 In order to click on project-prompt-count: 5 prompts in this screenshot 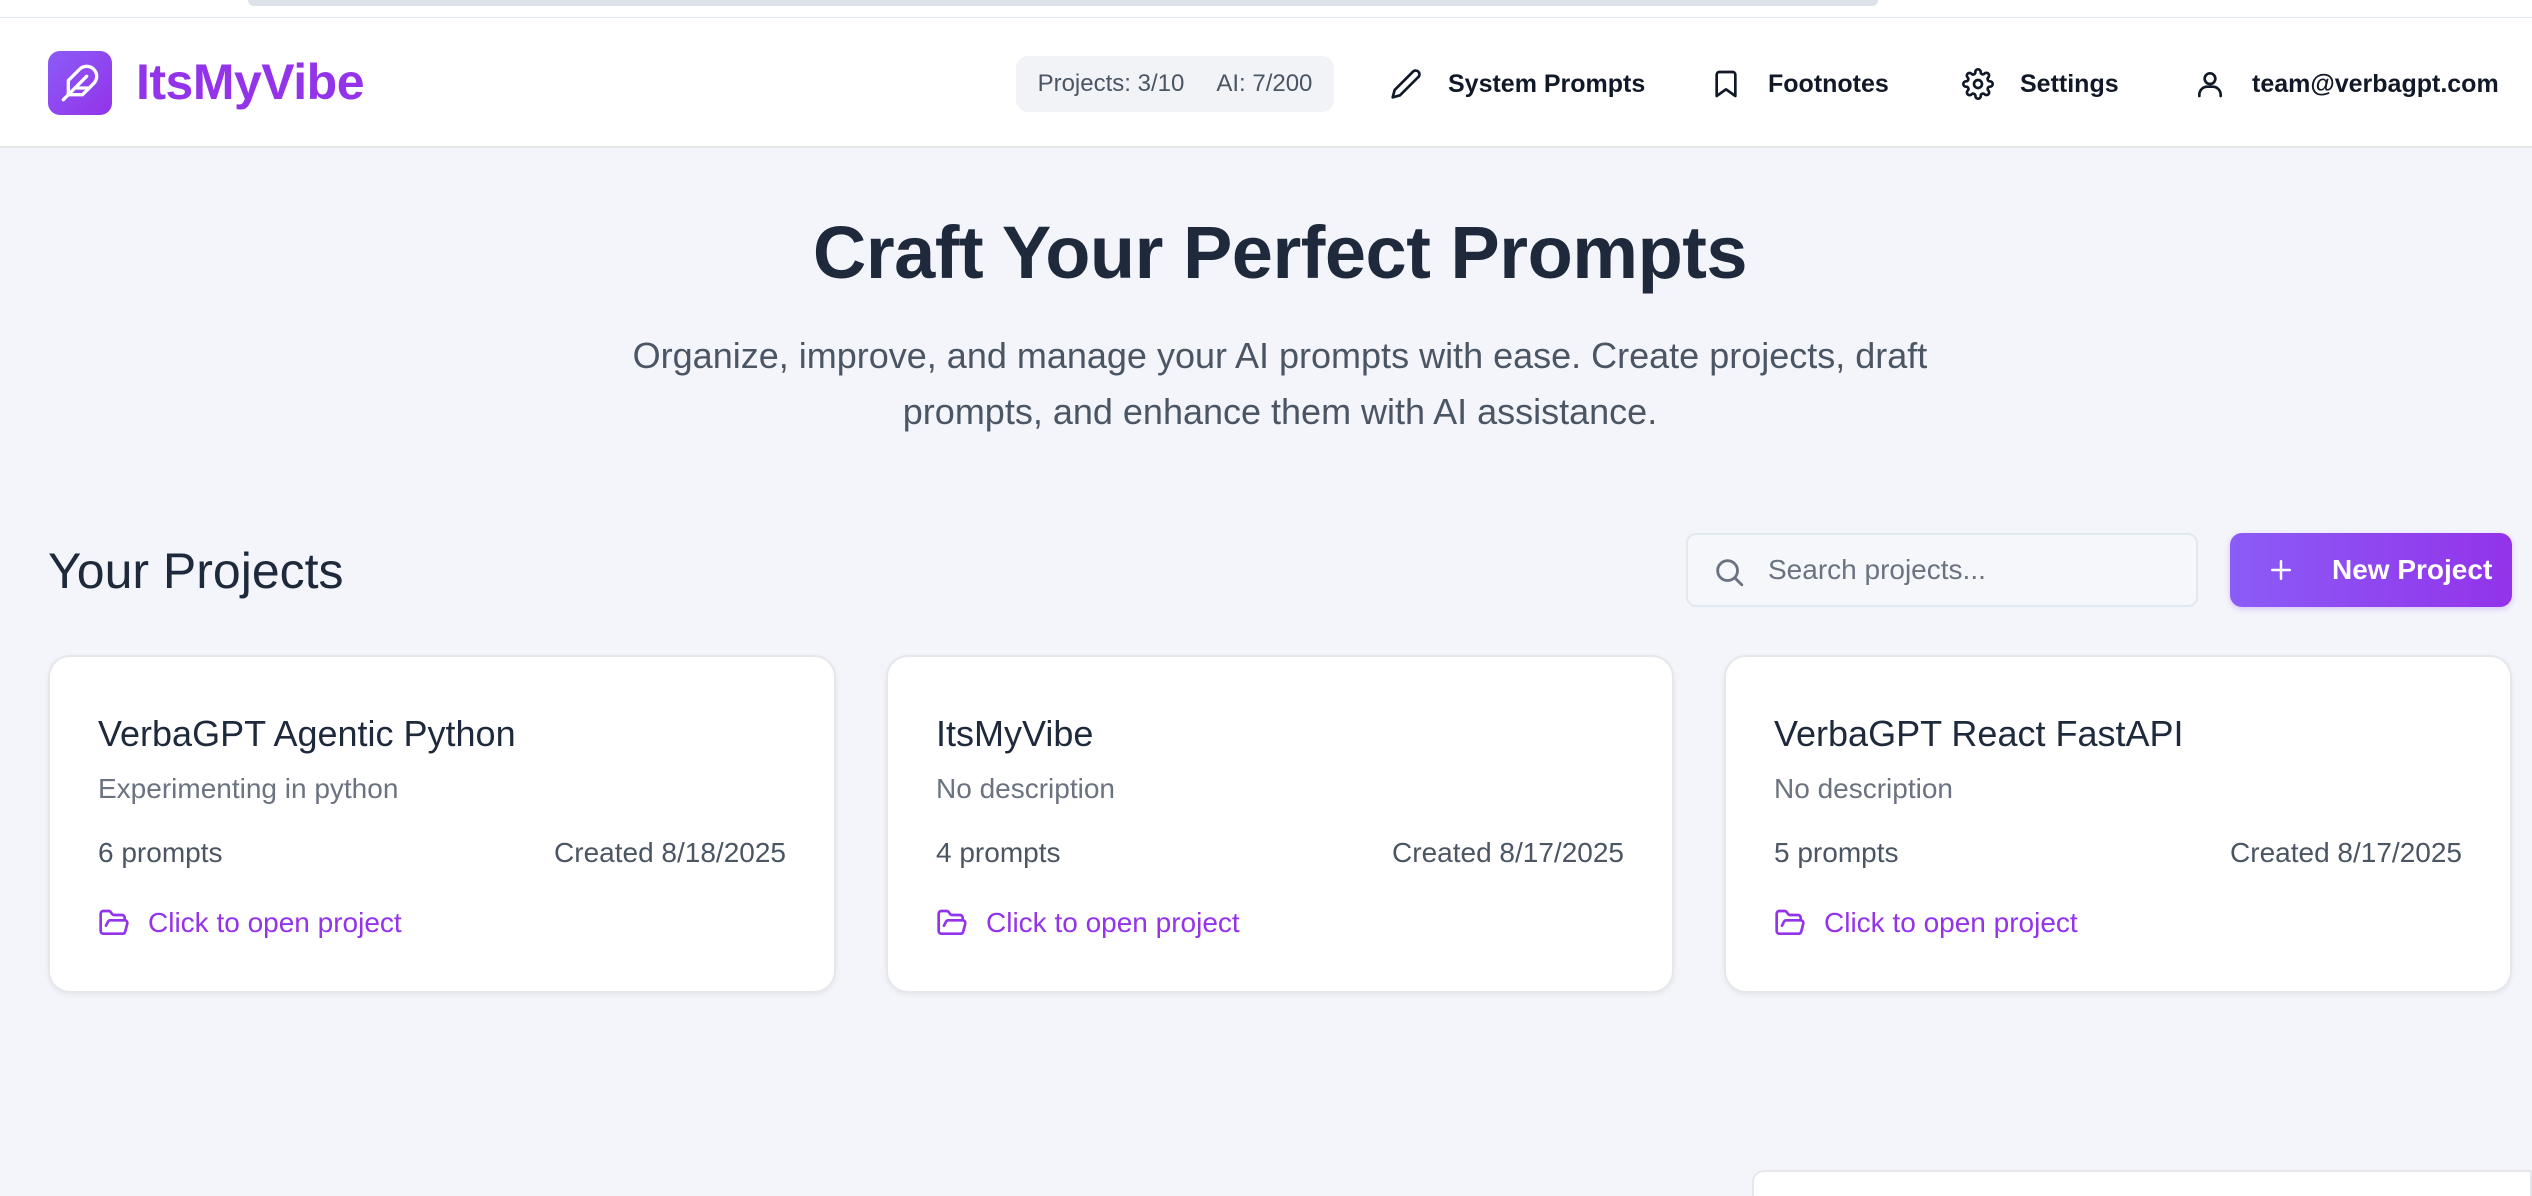, I will do `click(1836, 852)`.